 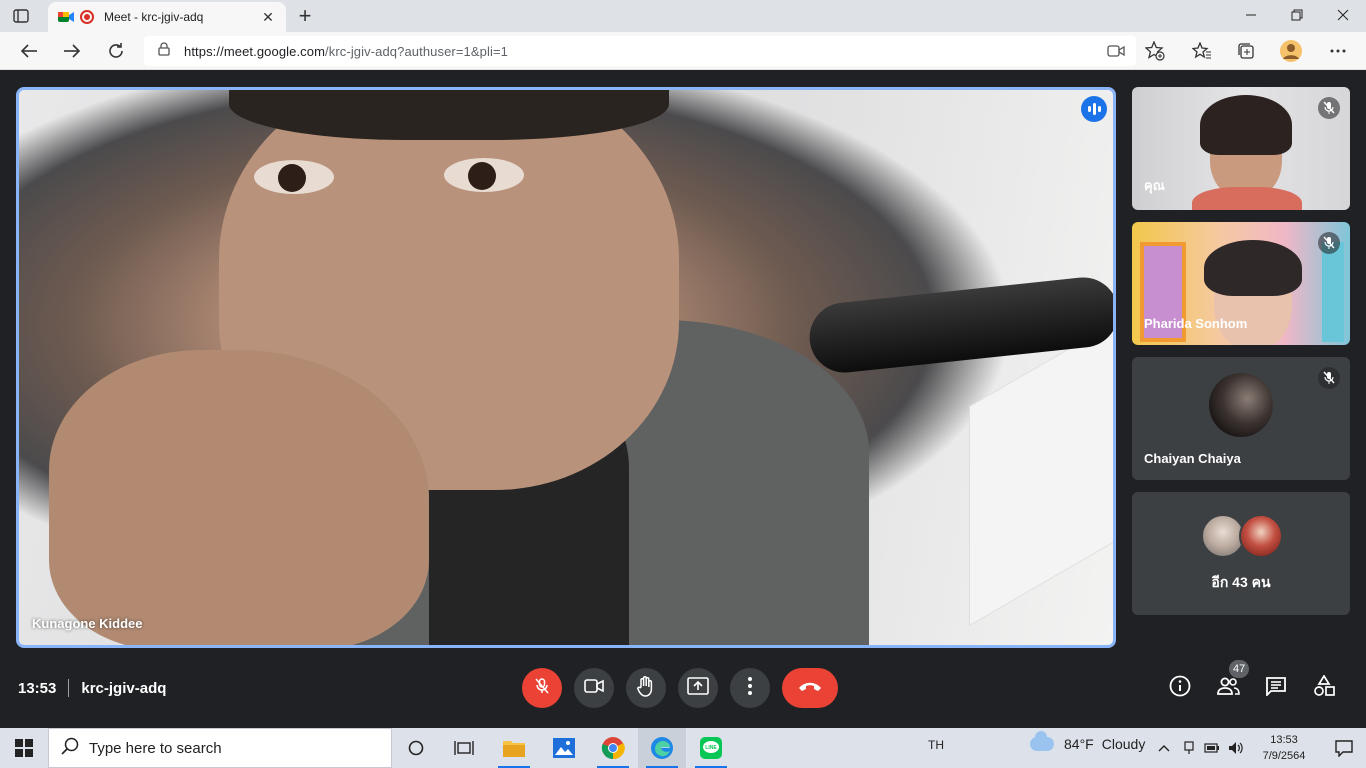 I want to click on search-placeholder: Type here to search, so click(x=155, y=748).